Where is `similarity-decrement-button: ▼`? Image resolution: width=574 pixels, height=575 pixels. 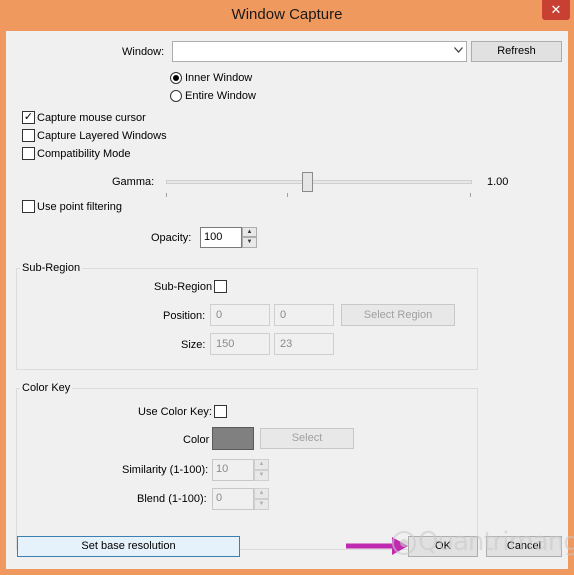
similarity-decrement-button: ▼ is located at coordinates (261, 475).